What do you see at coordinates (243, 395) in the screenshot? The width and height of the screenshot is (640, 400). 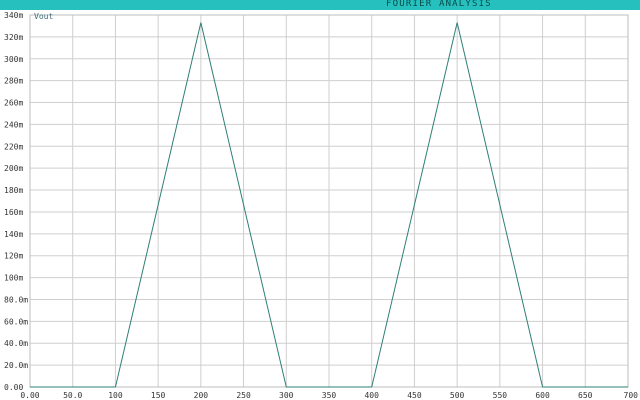 I see `x-tick-label: 250` at bounding box center [243, 395].